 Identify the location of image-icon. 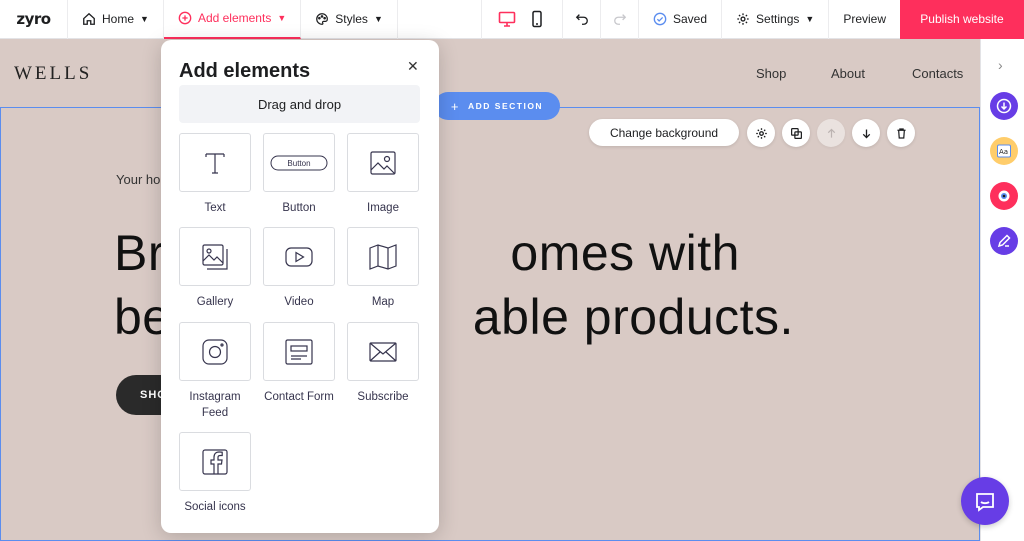
(383, 162).